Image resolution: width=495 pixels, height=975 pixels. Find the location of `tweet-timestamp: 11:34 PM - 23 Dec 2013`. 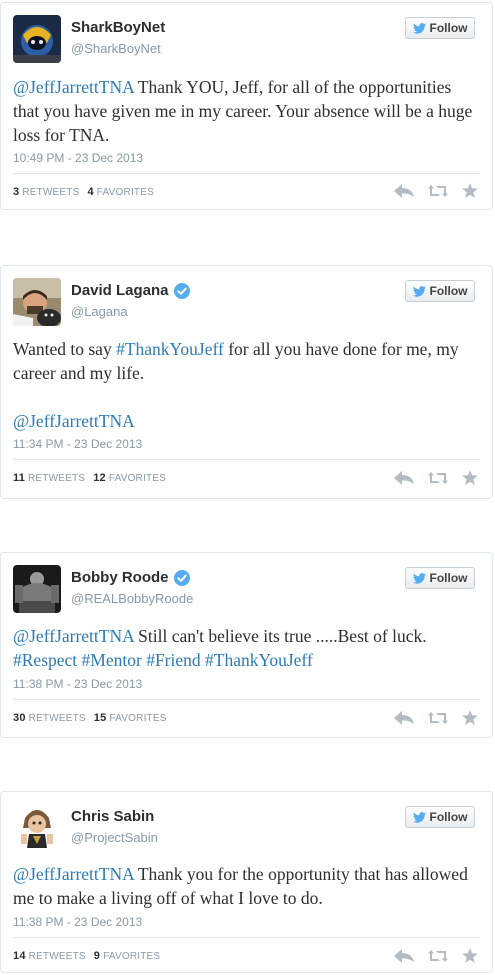

tweet-timestamp: 11:34 PM - 23 Dec 2013 is located at coordinates (77, 444).